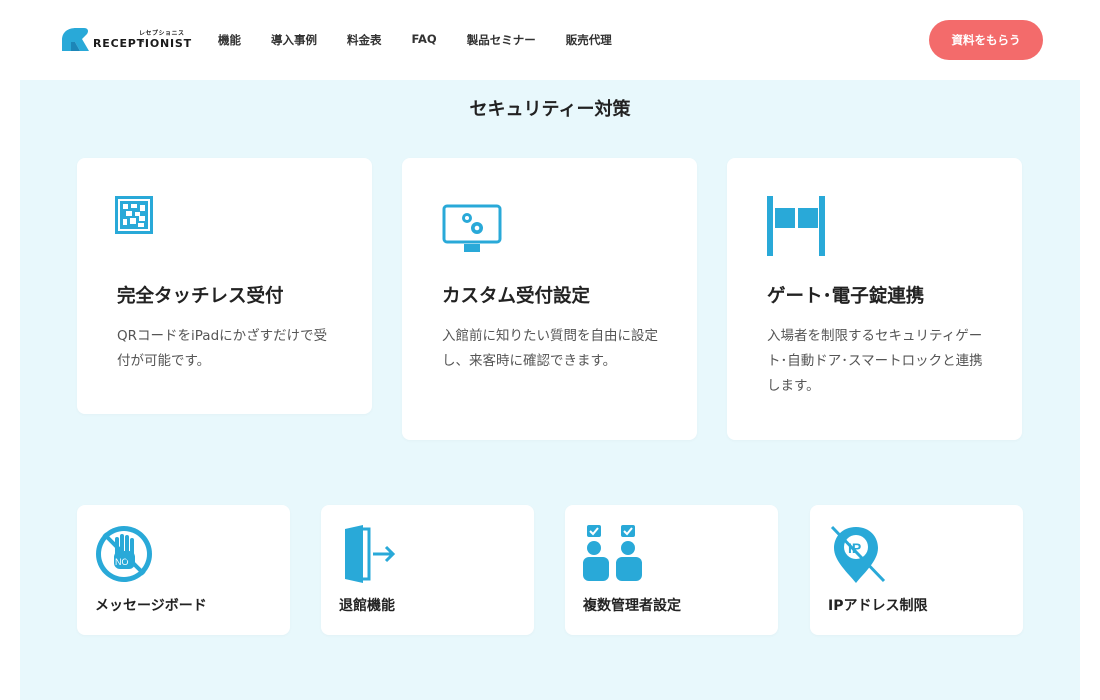 This screenshot has height=700, width=1100. I want to click on nav-item-seminar: 製品セミナー, so click(501, 40).